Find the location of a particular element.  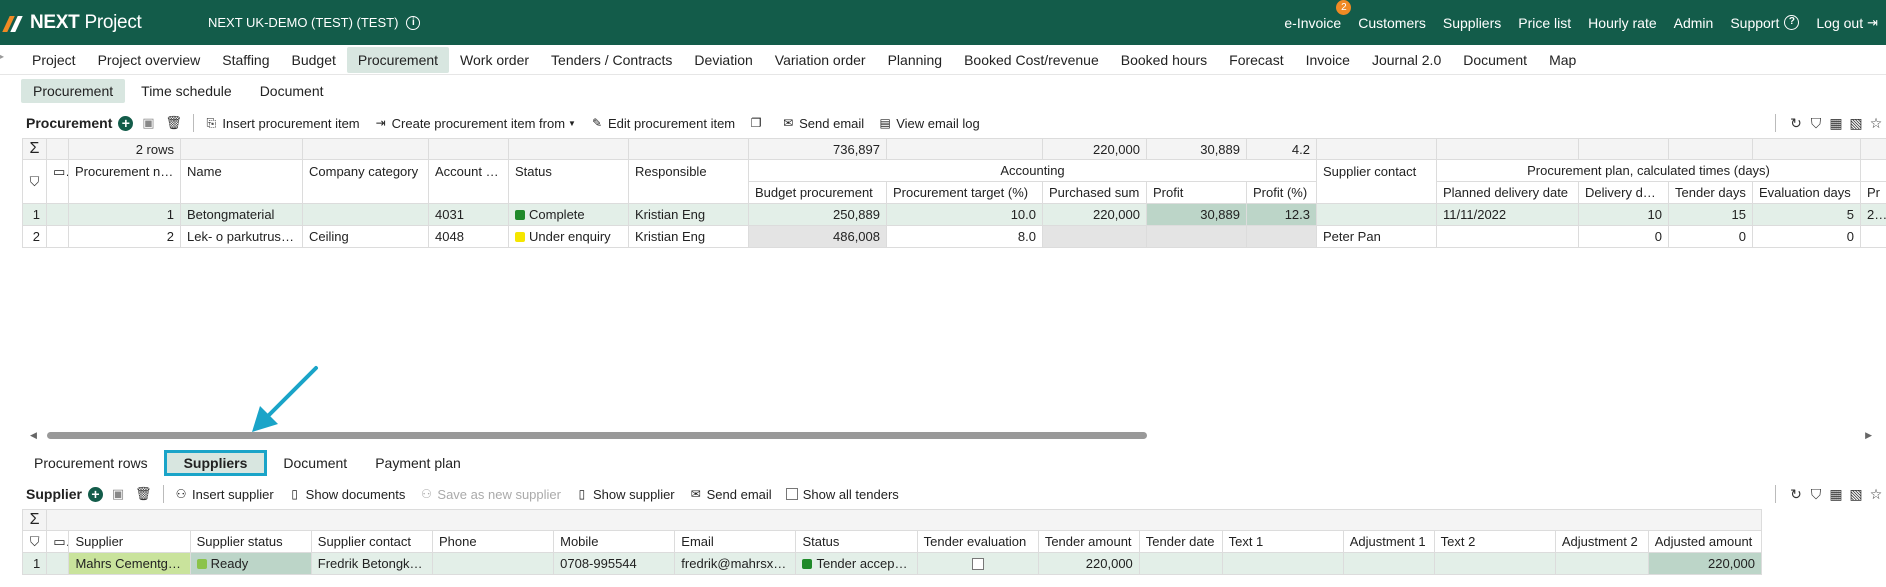

tab-invoice: Invoice is located at coordinates (1328, 60).